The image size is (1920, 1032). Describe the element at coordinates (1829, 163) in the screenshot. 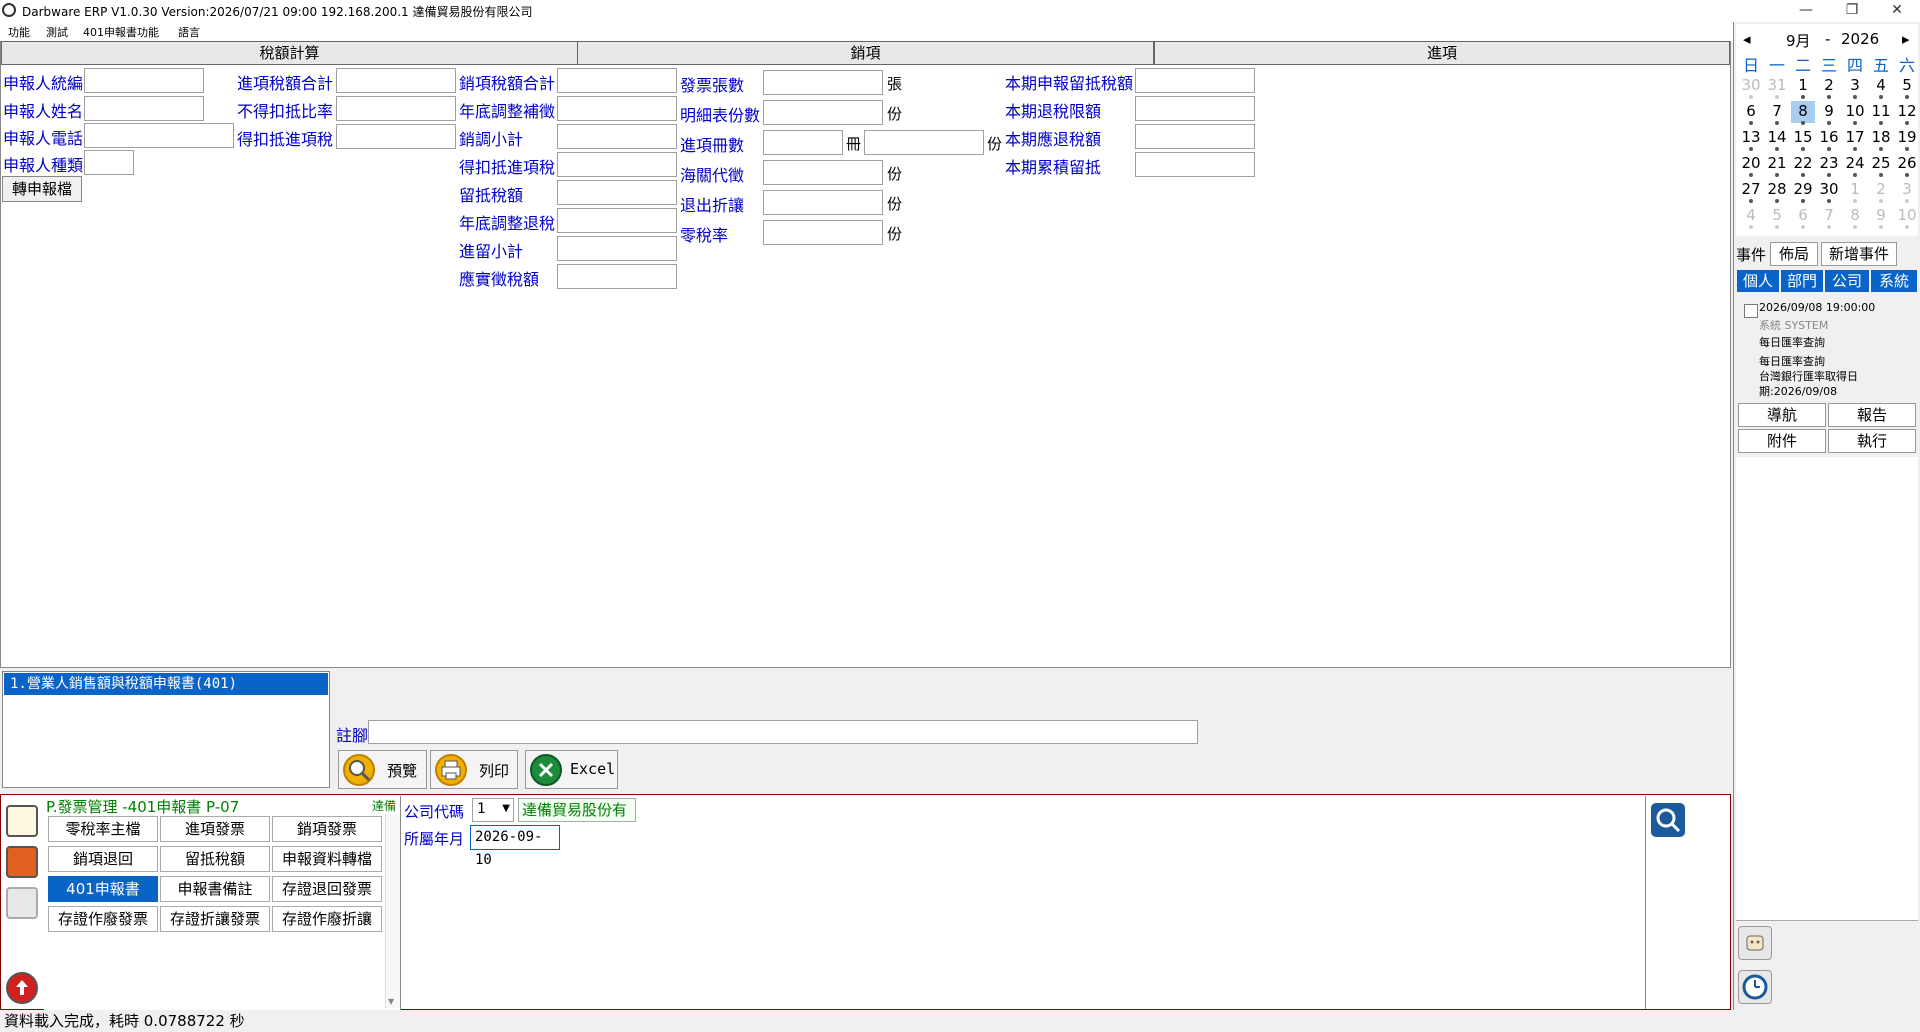

I see `calendar-day: 23` at that location.